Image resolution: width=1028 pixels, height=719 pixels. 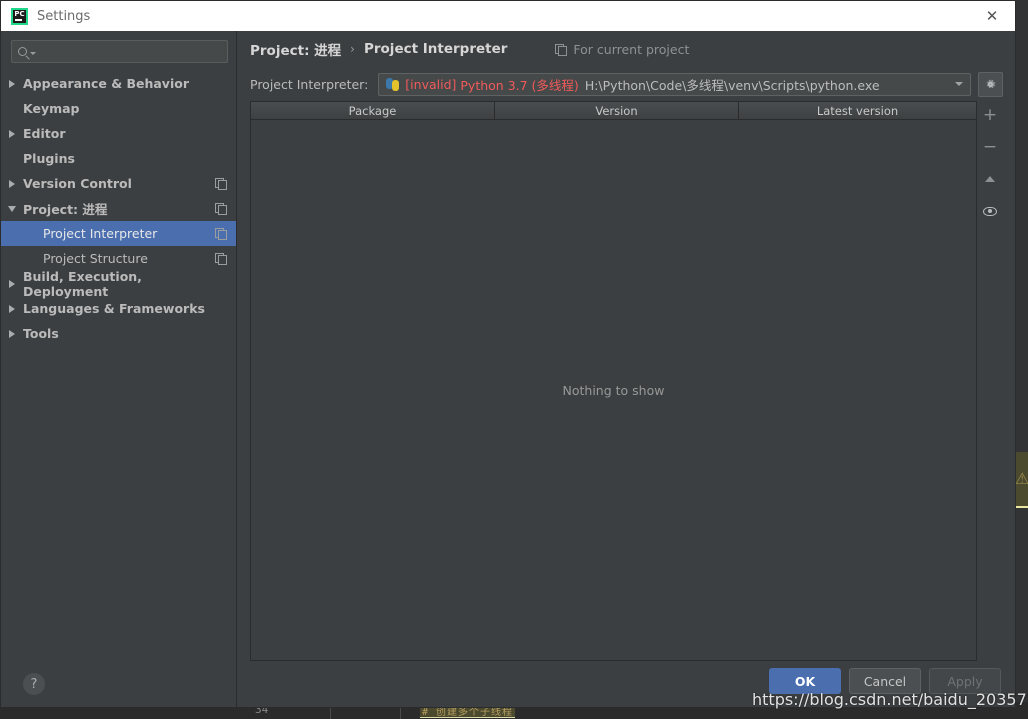 I want to click on sidebar-item-label: Project Structure, so click(x=95, y=258).